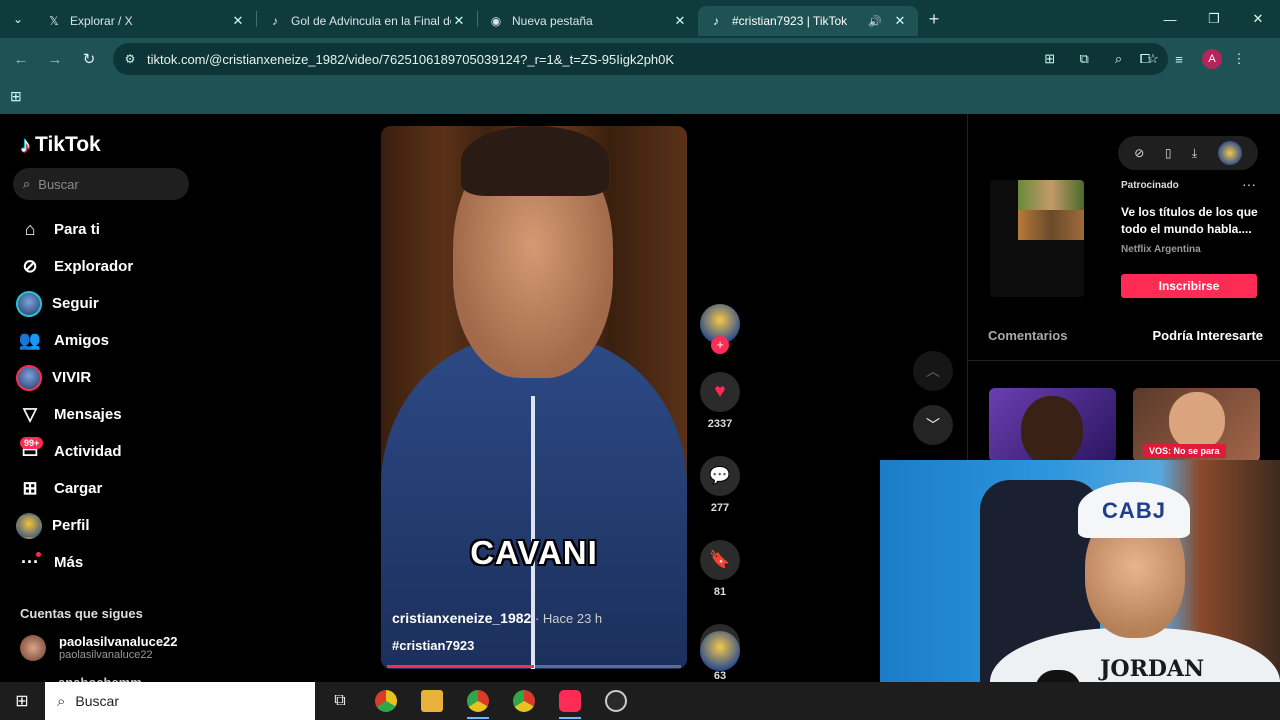 This screenshot has height=720, width=1280. What do you see at coordinates (720, 329) in the screenshot?
I see `creator-avatar: +` at bounding box center [720, 329].